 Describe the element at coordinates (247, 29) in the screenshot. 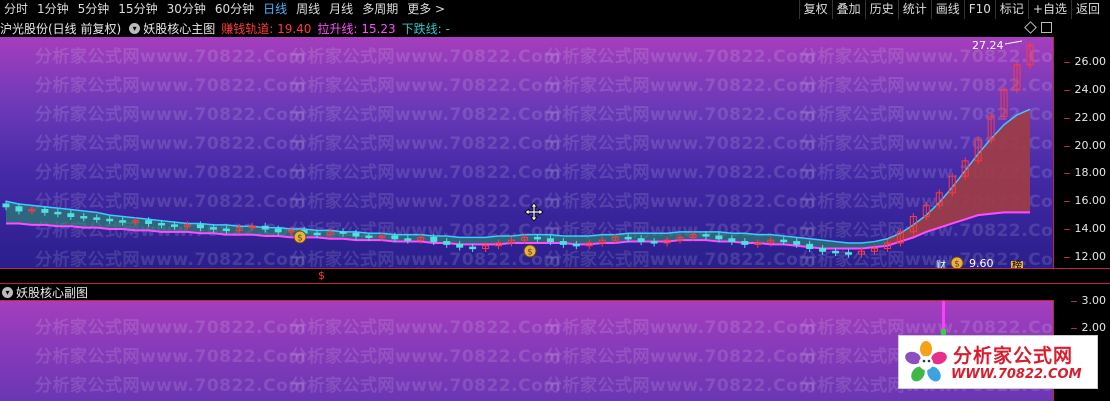

I see `legend-money-track-label: 赚钱轨道:` at that location.